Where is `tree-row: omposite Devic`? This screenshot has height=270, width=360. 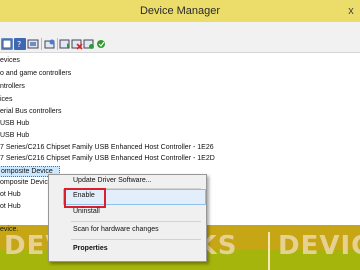 tree-row: omposite Devic is located at coordinates (24, 182).